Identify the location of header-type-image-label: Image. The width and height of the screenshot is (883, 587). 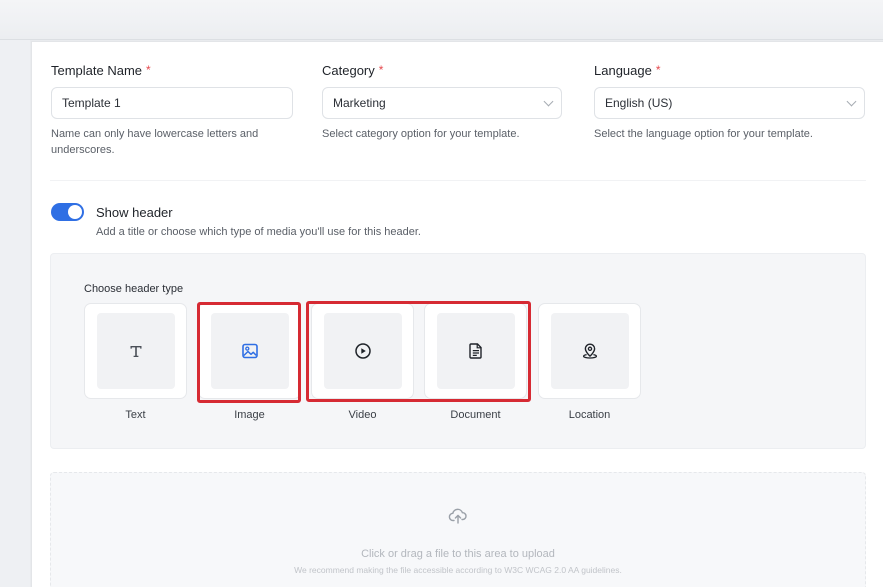
(249, 415).